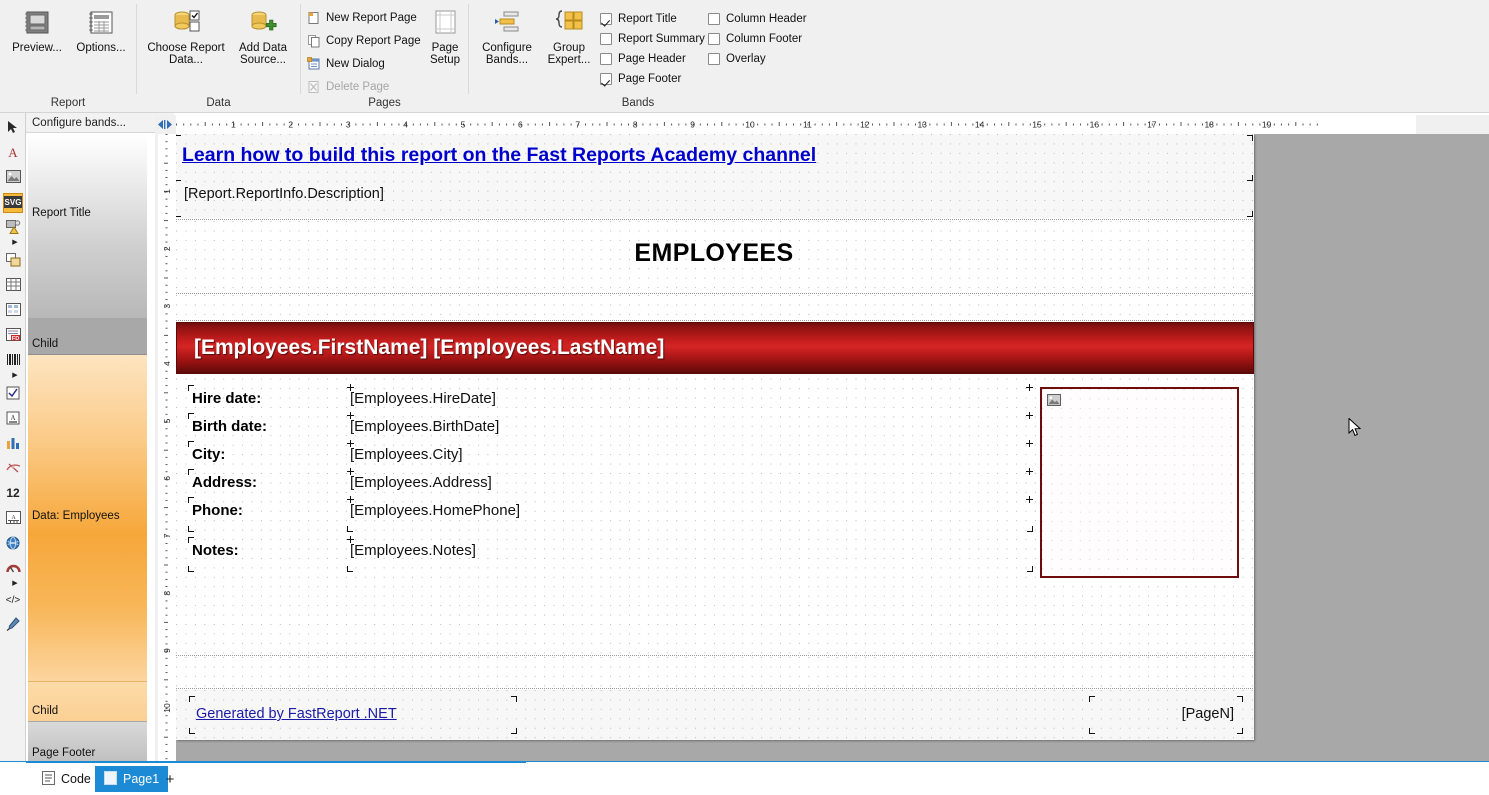 This screenshot has height=795, width=1489. I want to click on employees-heading-object: EMPLOYEES, so click(714, 254).